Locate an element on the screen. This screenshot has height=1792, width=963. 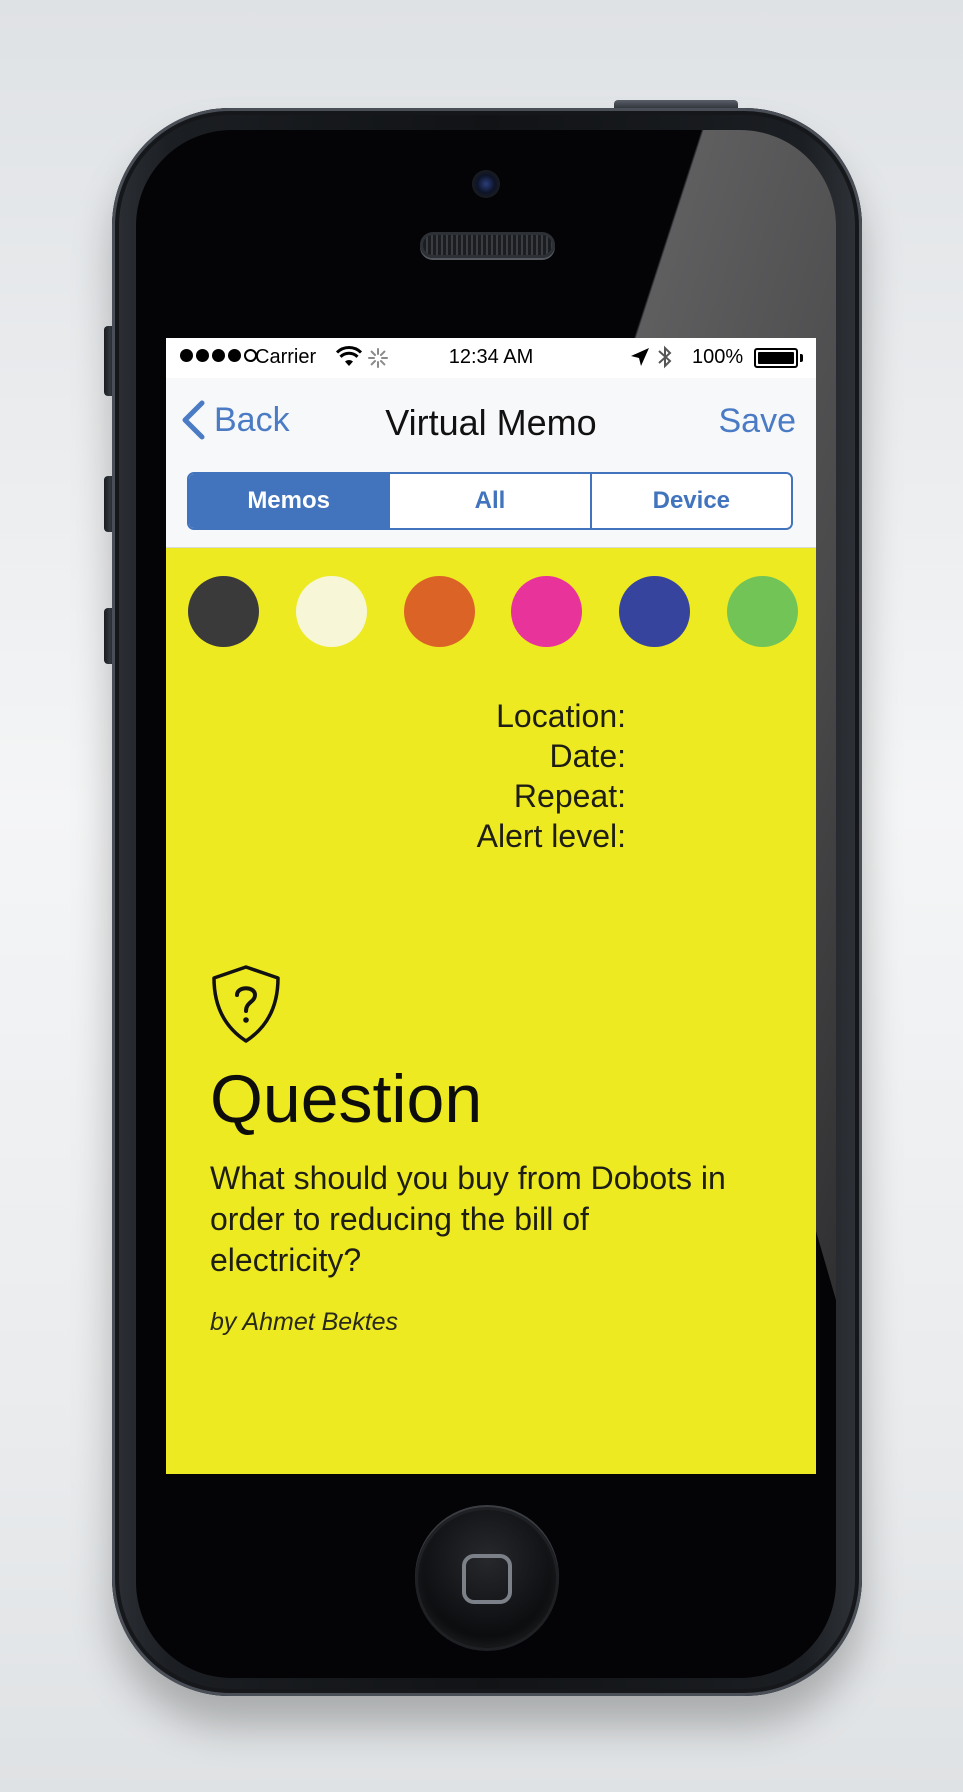
card-title: Question is located at coordinates (346, 1099).